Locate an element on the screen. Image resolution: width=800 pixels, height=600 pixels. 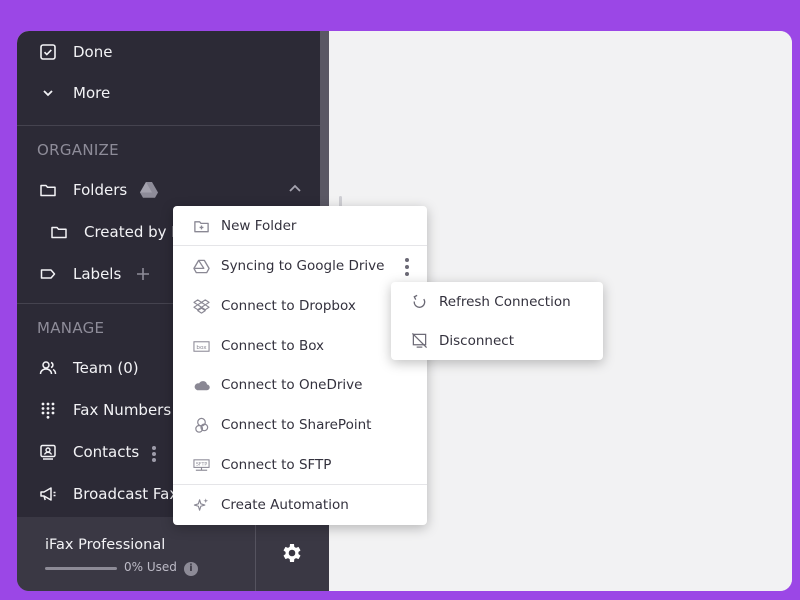
menu-item-box: box Connect to Box is located at coordinates (300, 346).